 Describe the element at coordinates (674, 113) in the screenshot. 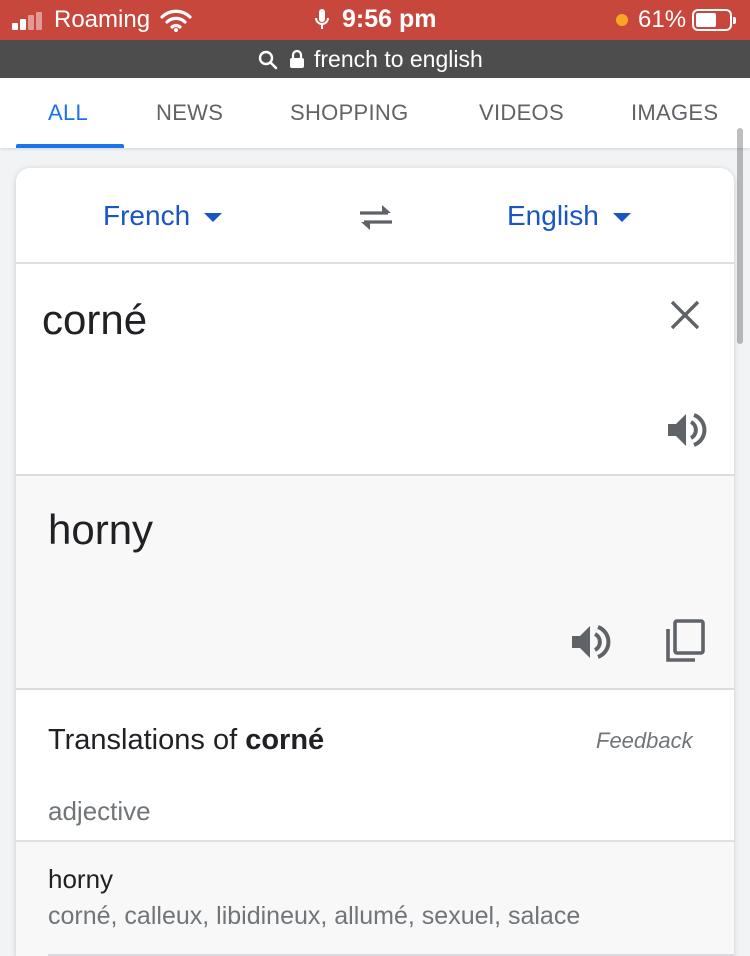

I see `tab-images: IMAGES` at that location.